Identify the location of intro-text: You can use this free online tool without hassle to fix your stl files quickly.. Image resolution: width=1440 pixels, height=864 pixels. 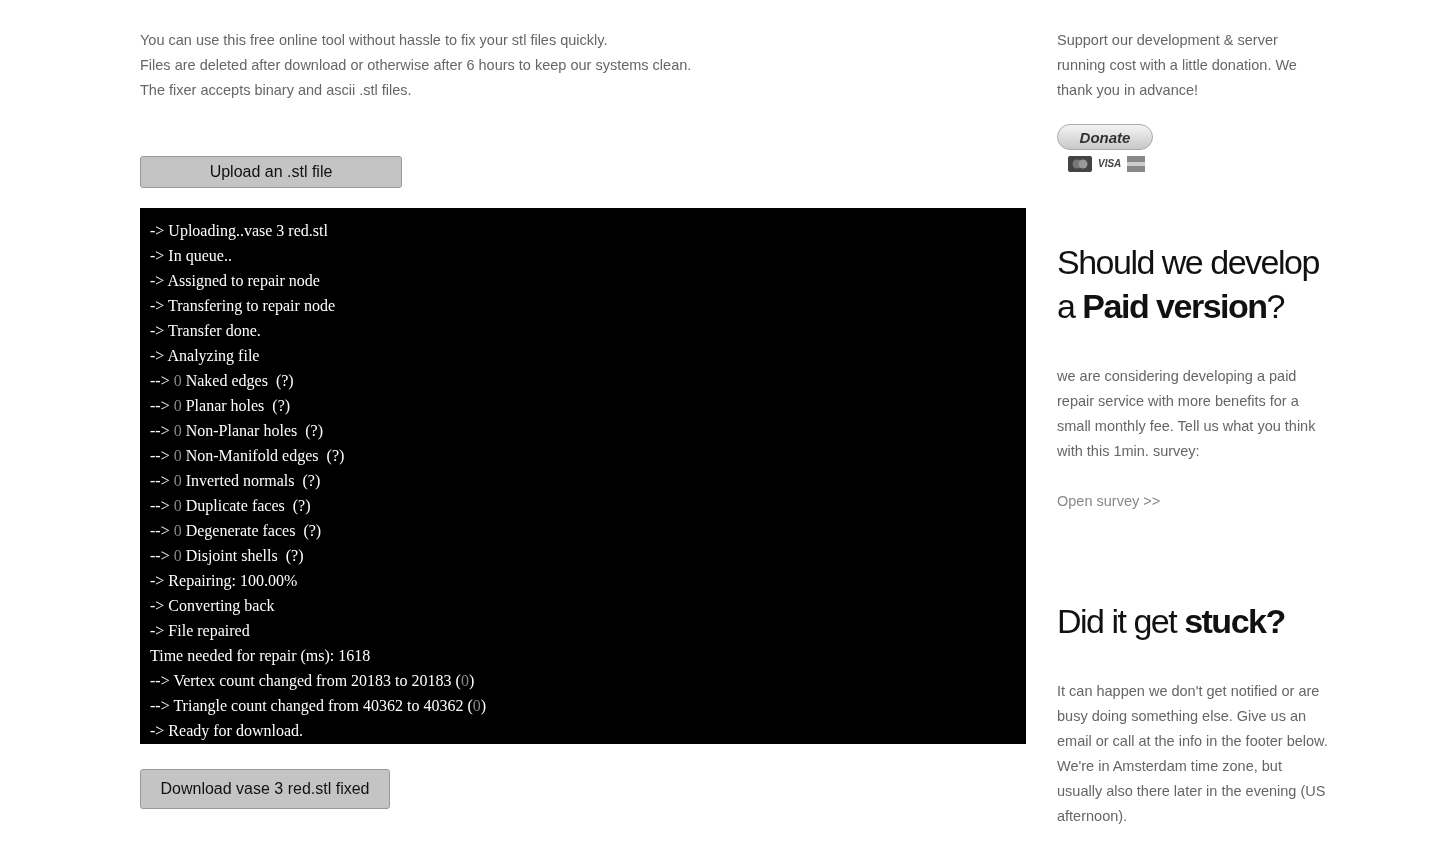
(374, 40).